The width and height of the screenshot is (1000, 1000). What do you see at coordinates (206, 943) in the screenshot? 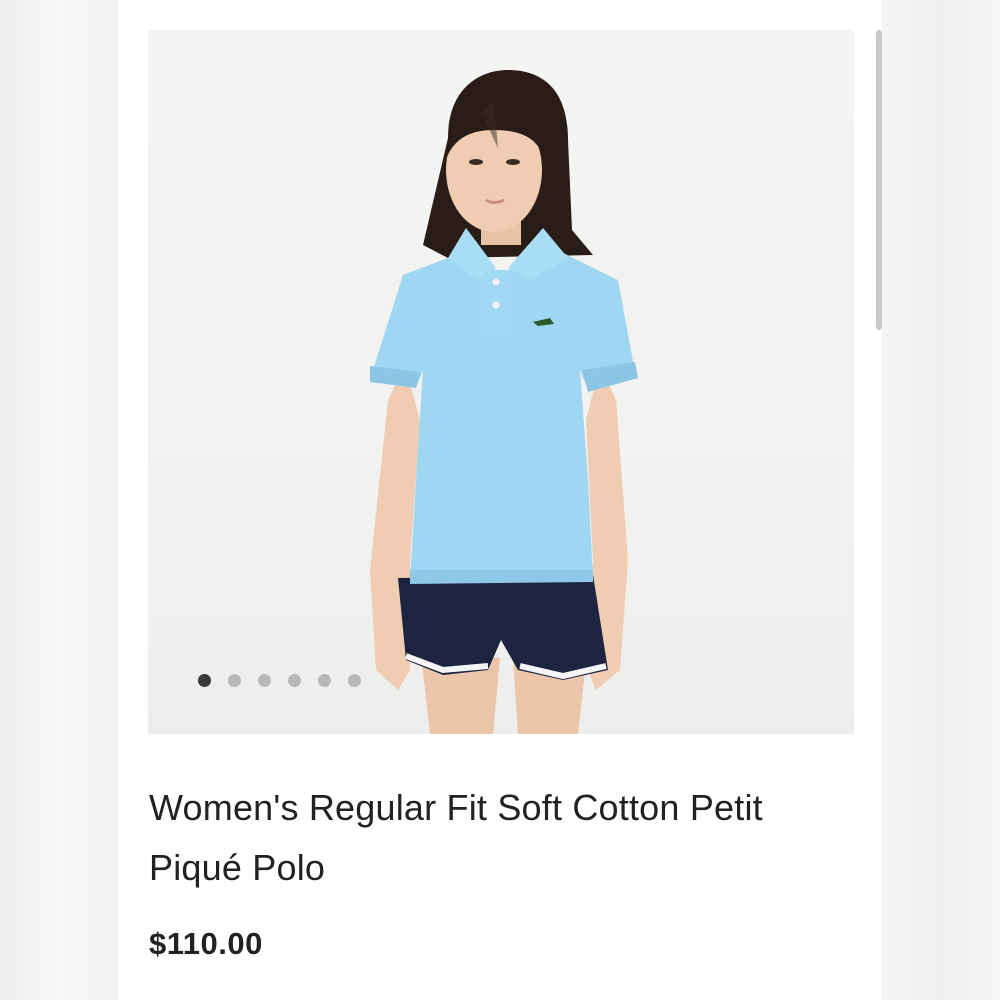
I see `product-price: $110.00` at bounding box center [206, 943].